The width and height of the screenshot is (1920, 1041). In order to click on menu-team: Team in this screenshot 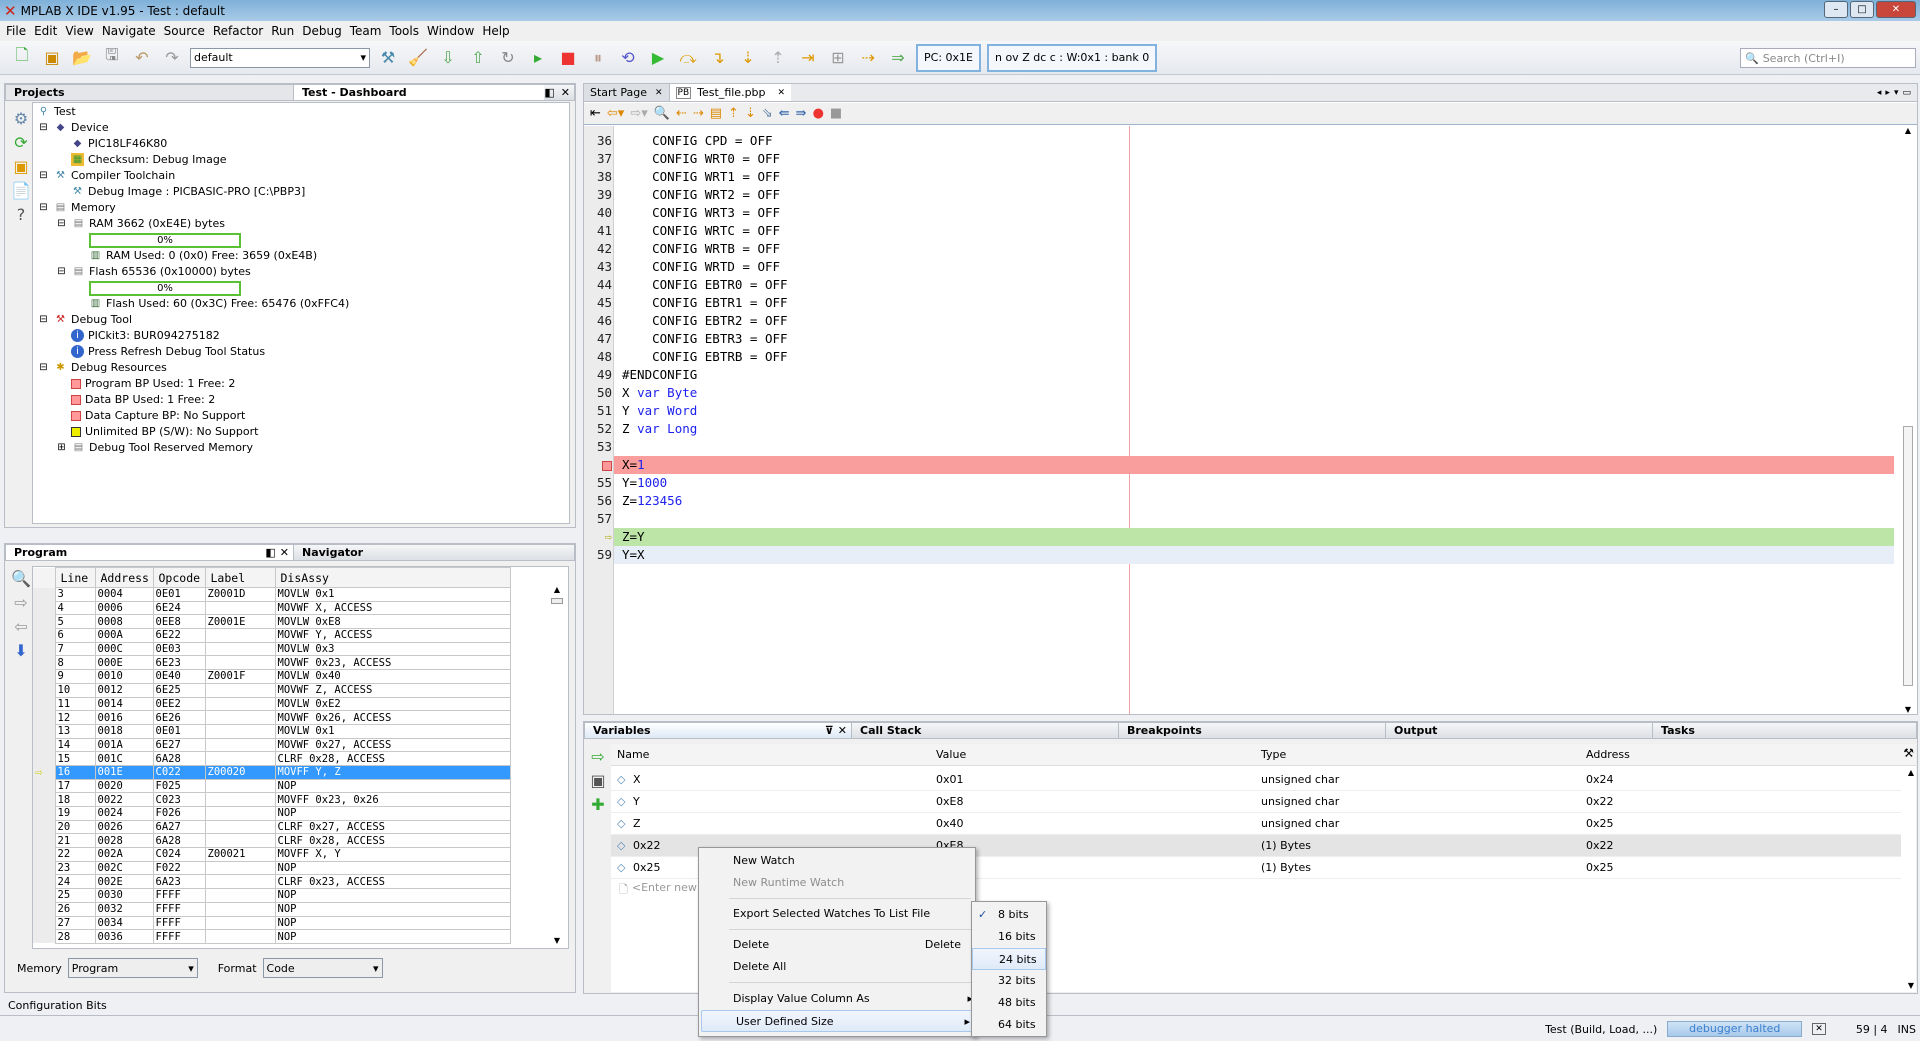, I will do `click(367, 31)`.